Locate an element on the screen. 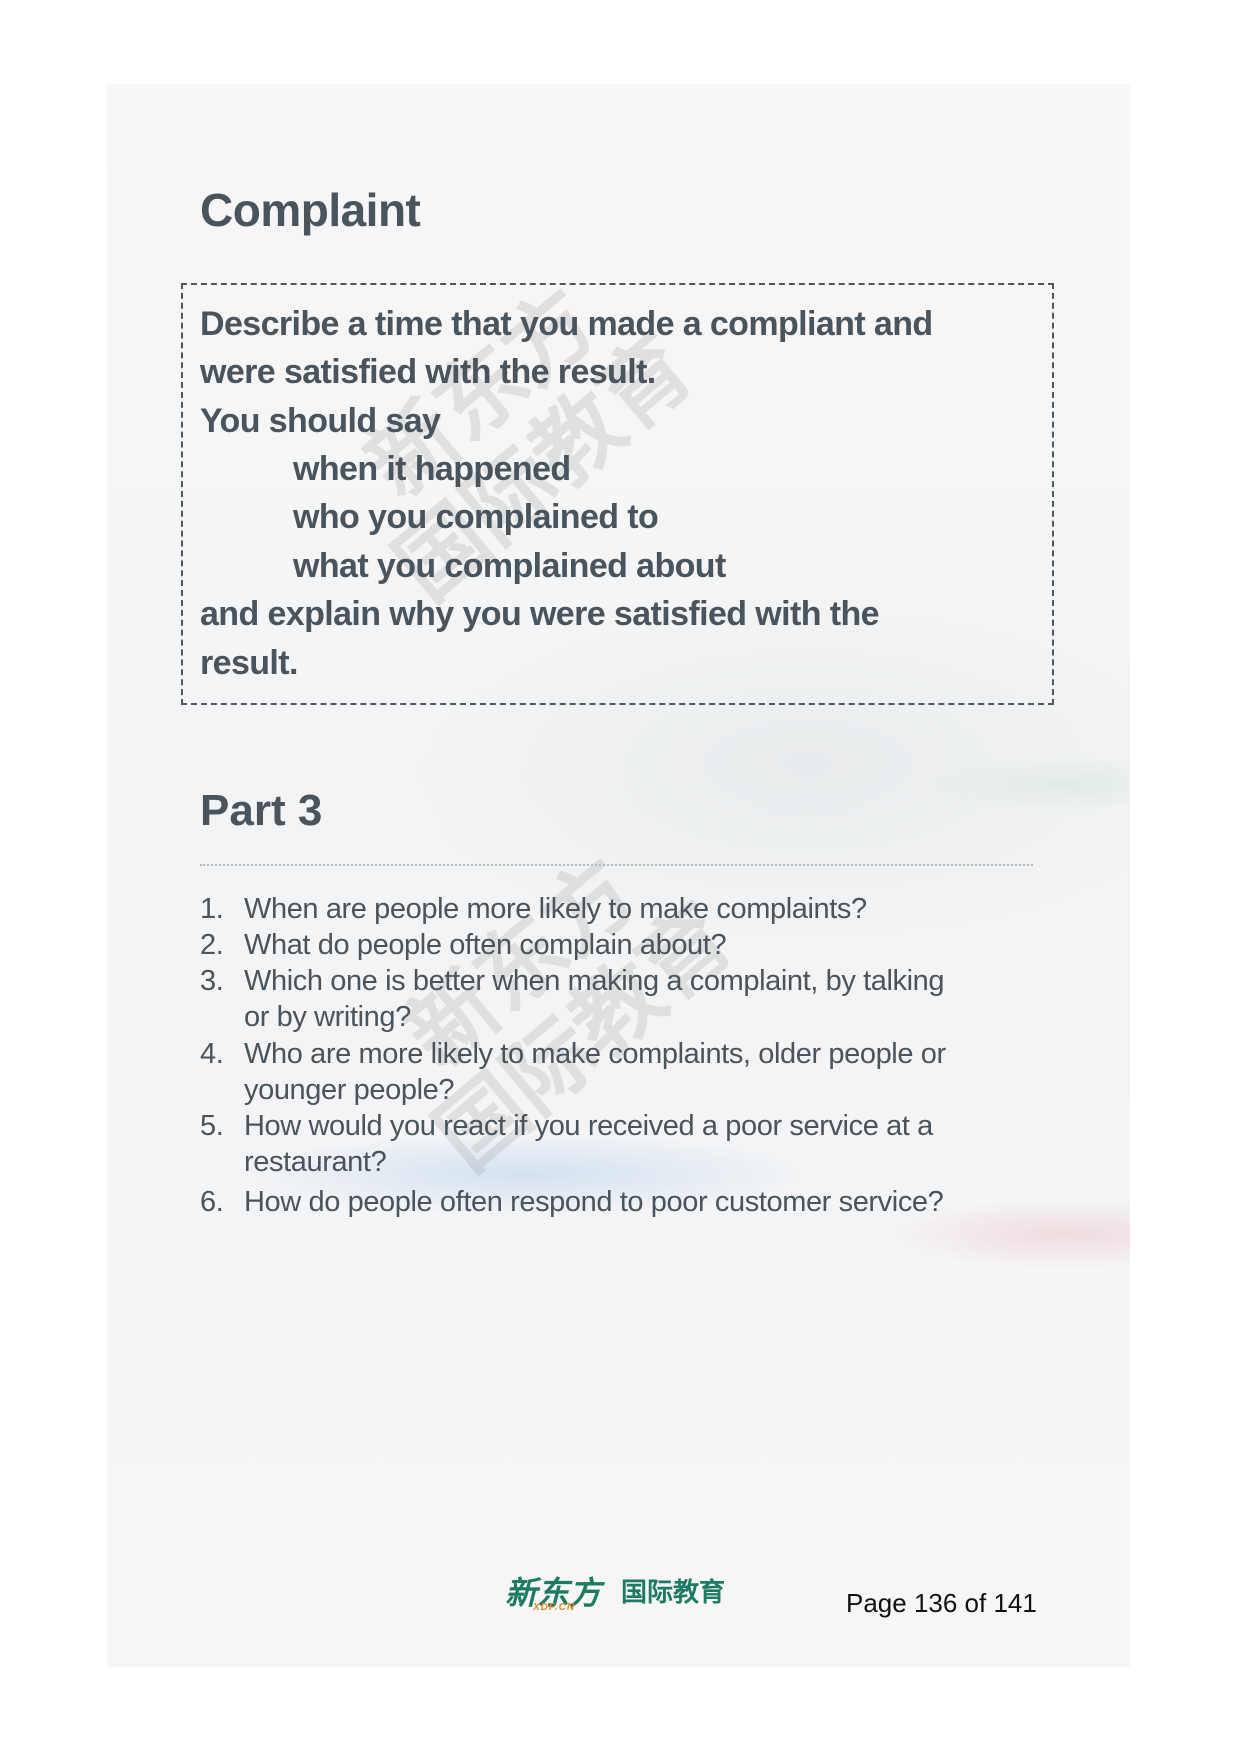 The width and height of the screenshot is (1240, 1755). part-title: Part 3 is located at coordinates (261, 810).